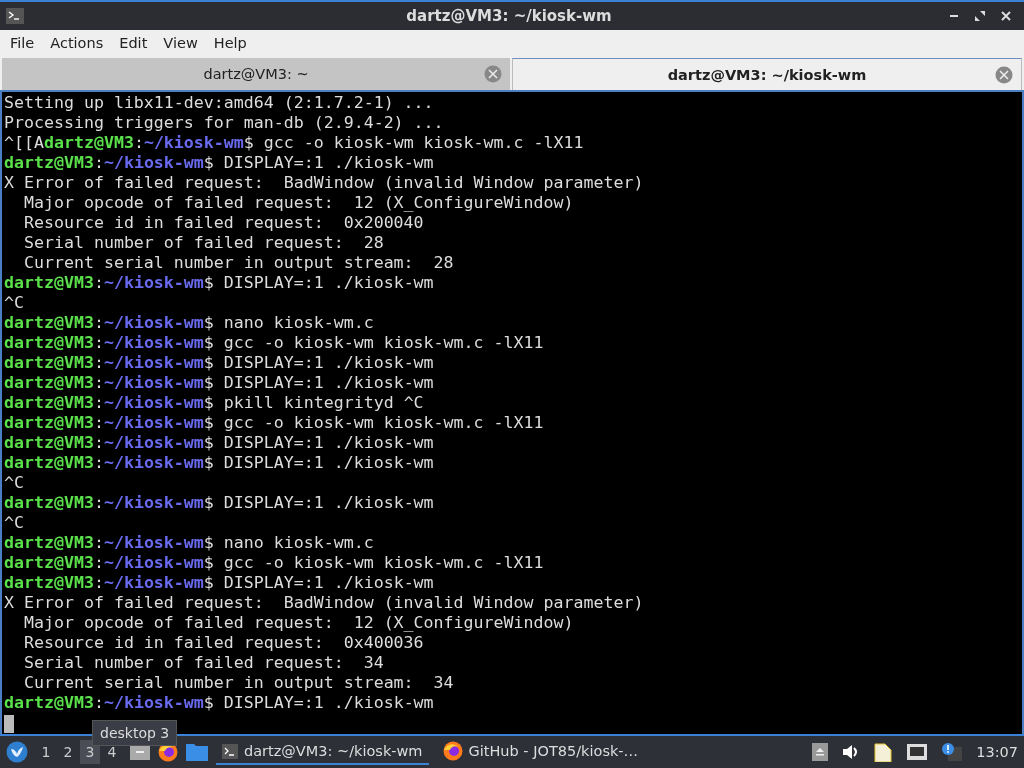  Describe the element at coordinates (214, 403) in the screenshot. I see `terminal-line: dartz@VM3:~/kiosk-wm$ pkill kintegrityd ^C` at that location.